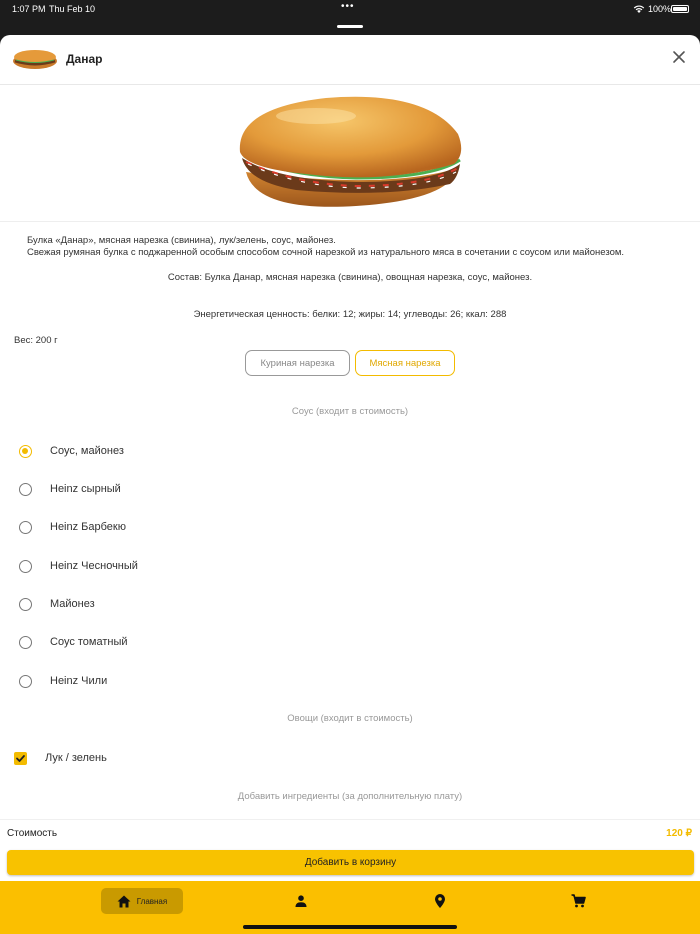 The width and height of the screenshot is (700, 934). Describe the element at coordinates (94, 566) in the screenshot. I see `sauce-option-label: Heinz Чесночный` at that location.